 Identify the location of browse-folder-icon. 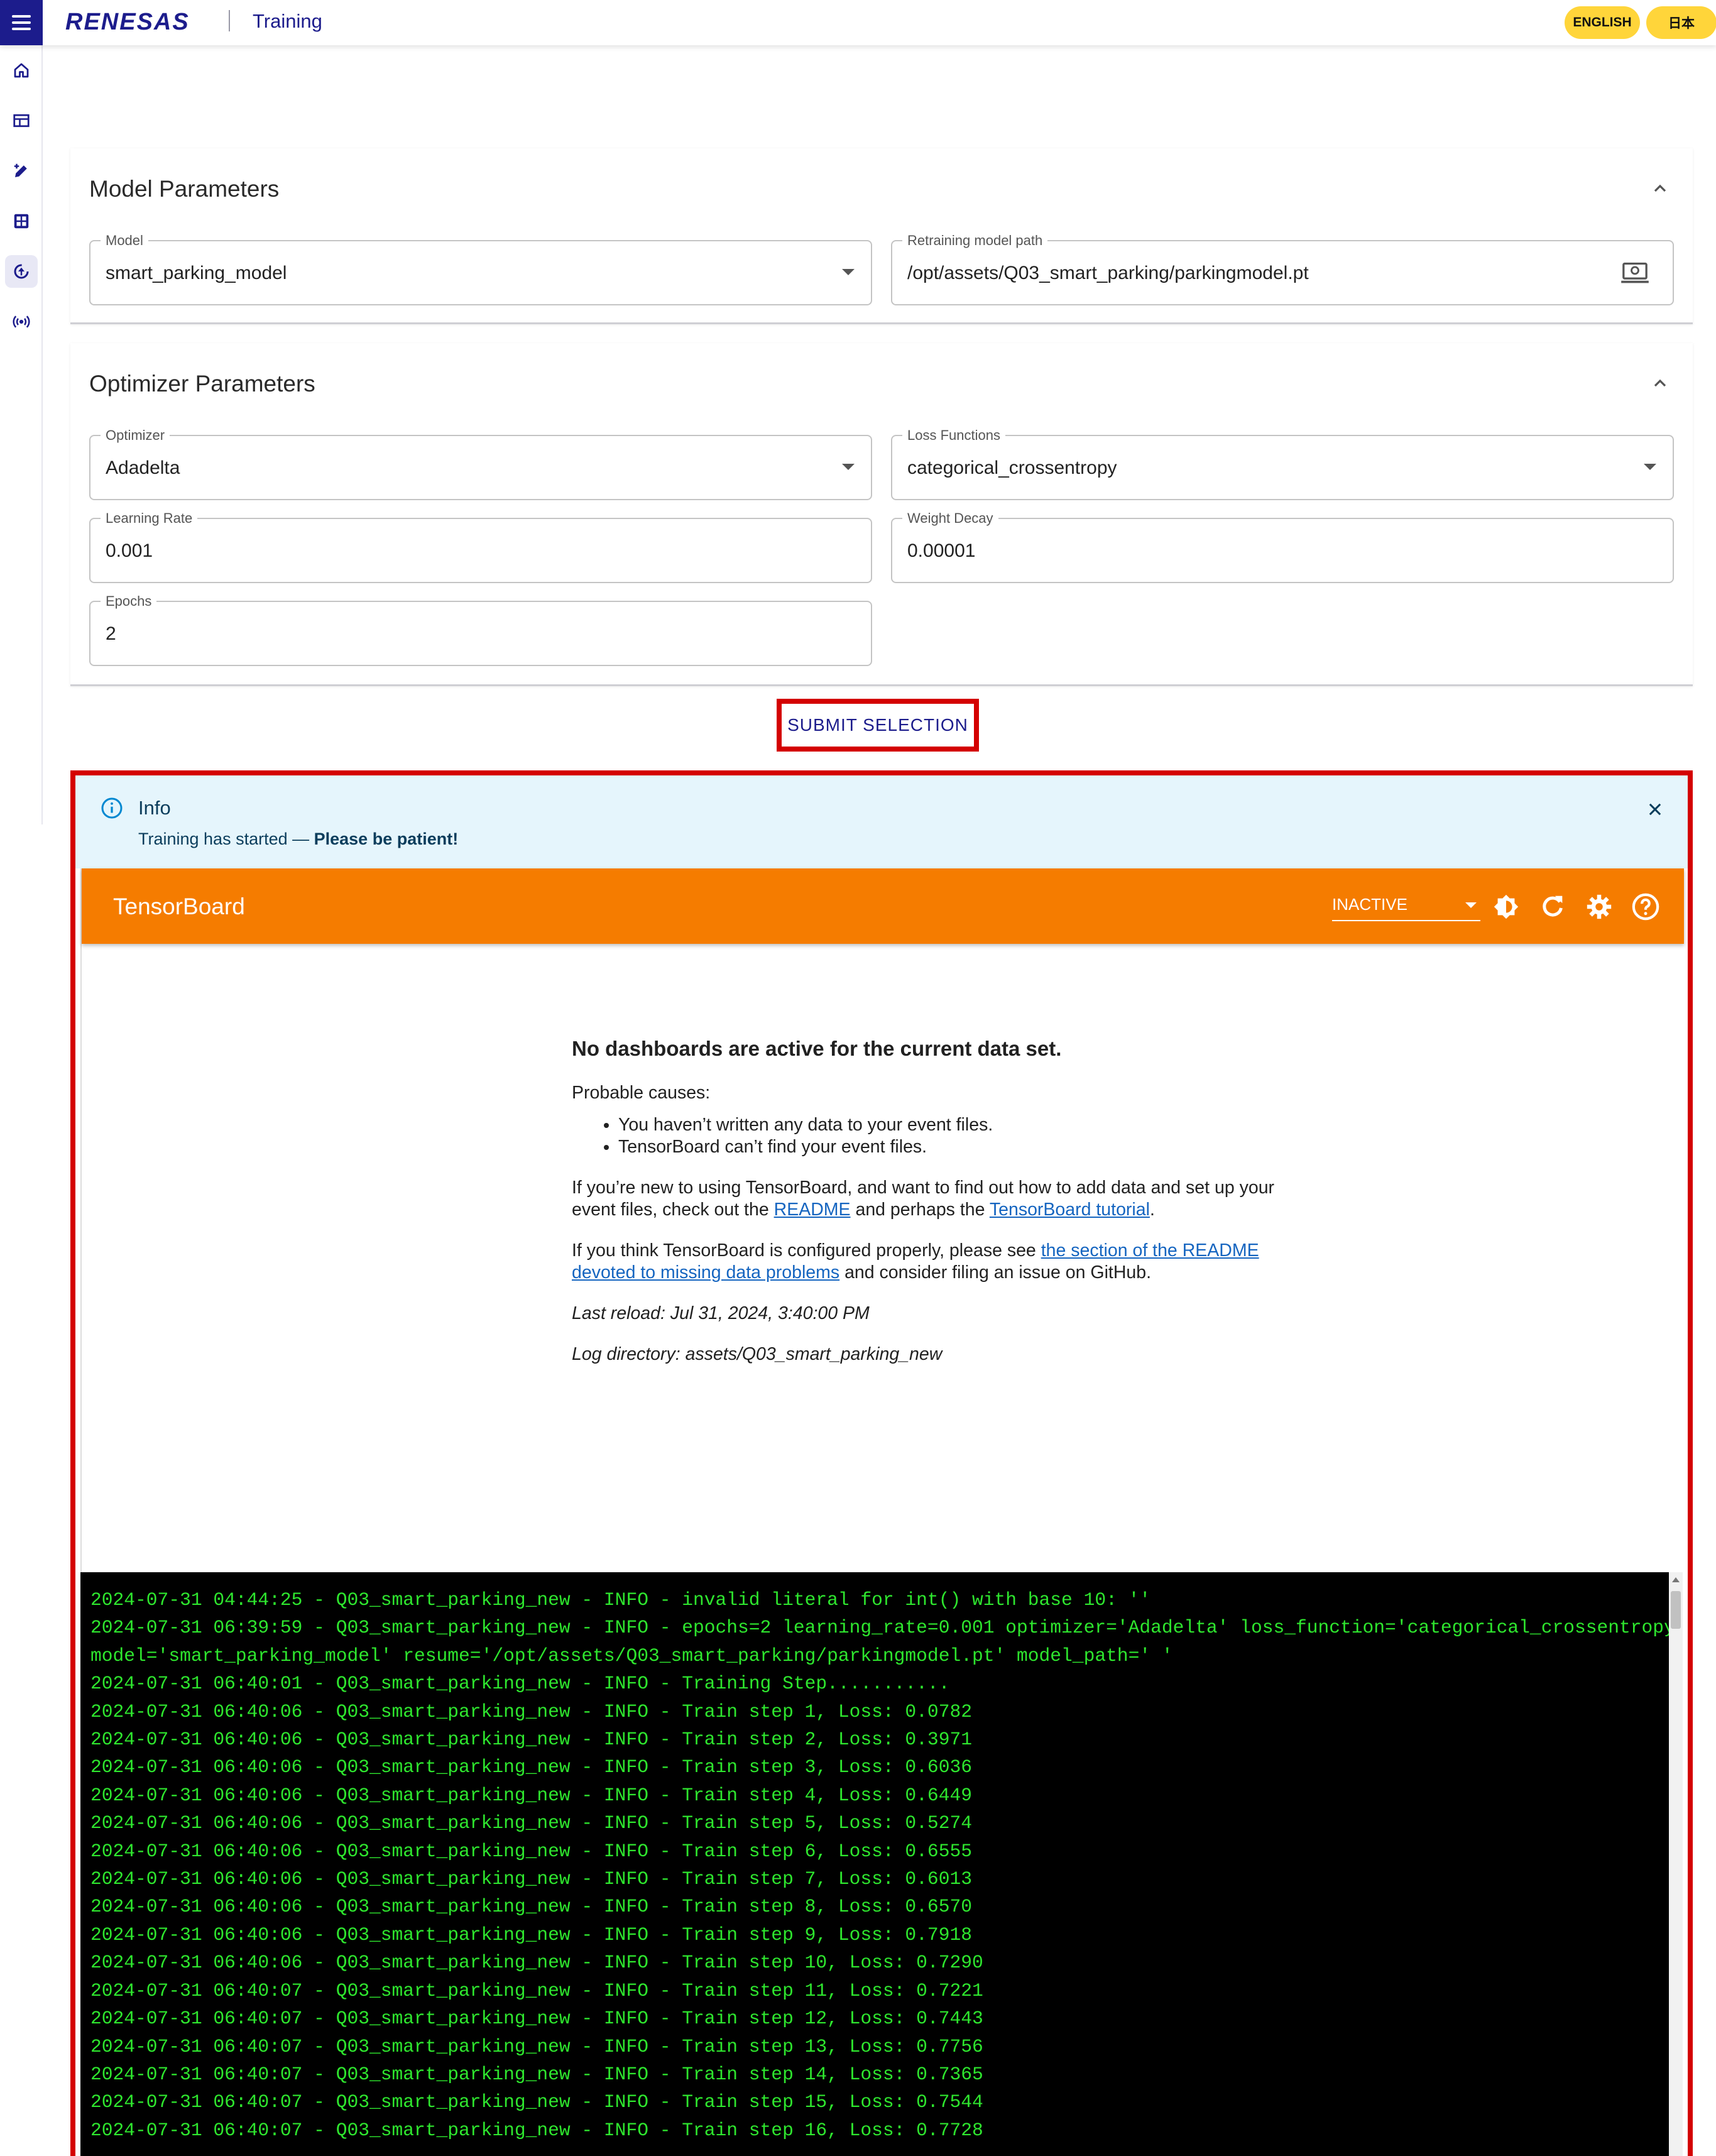
(1635, 272).